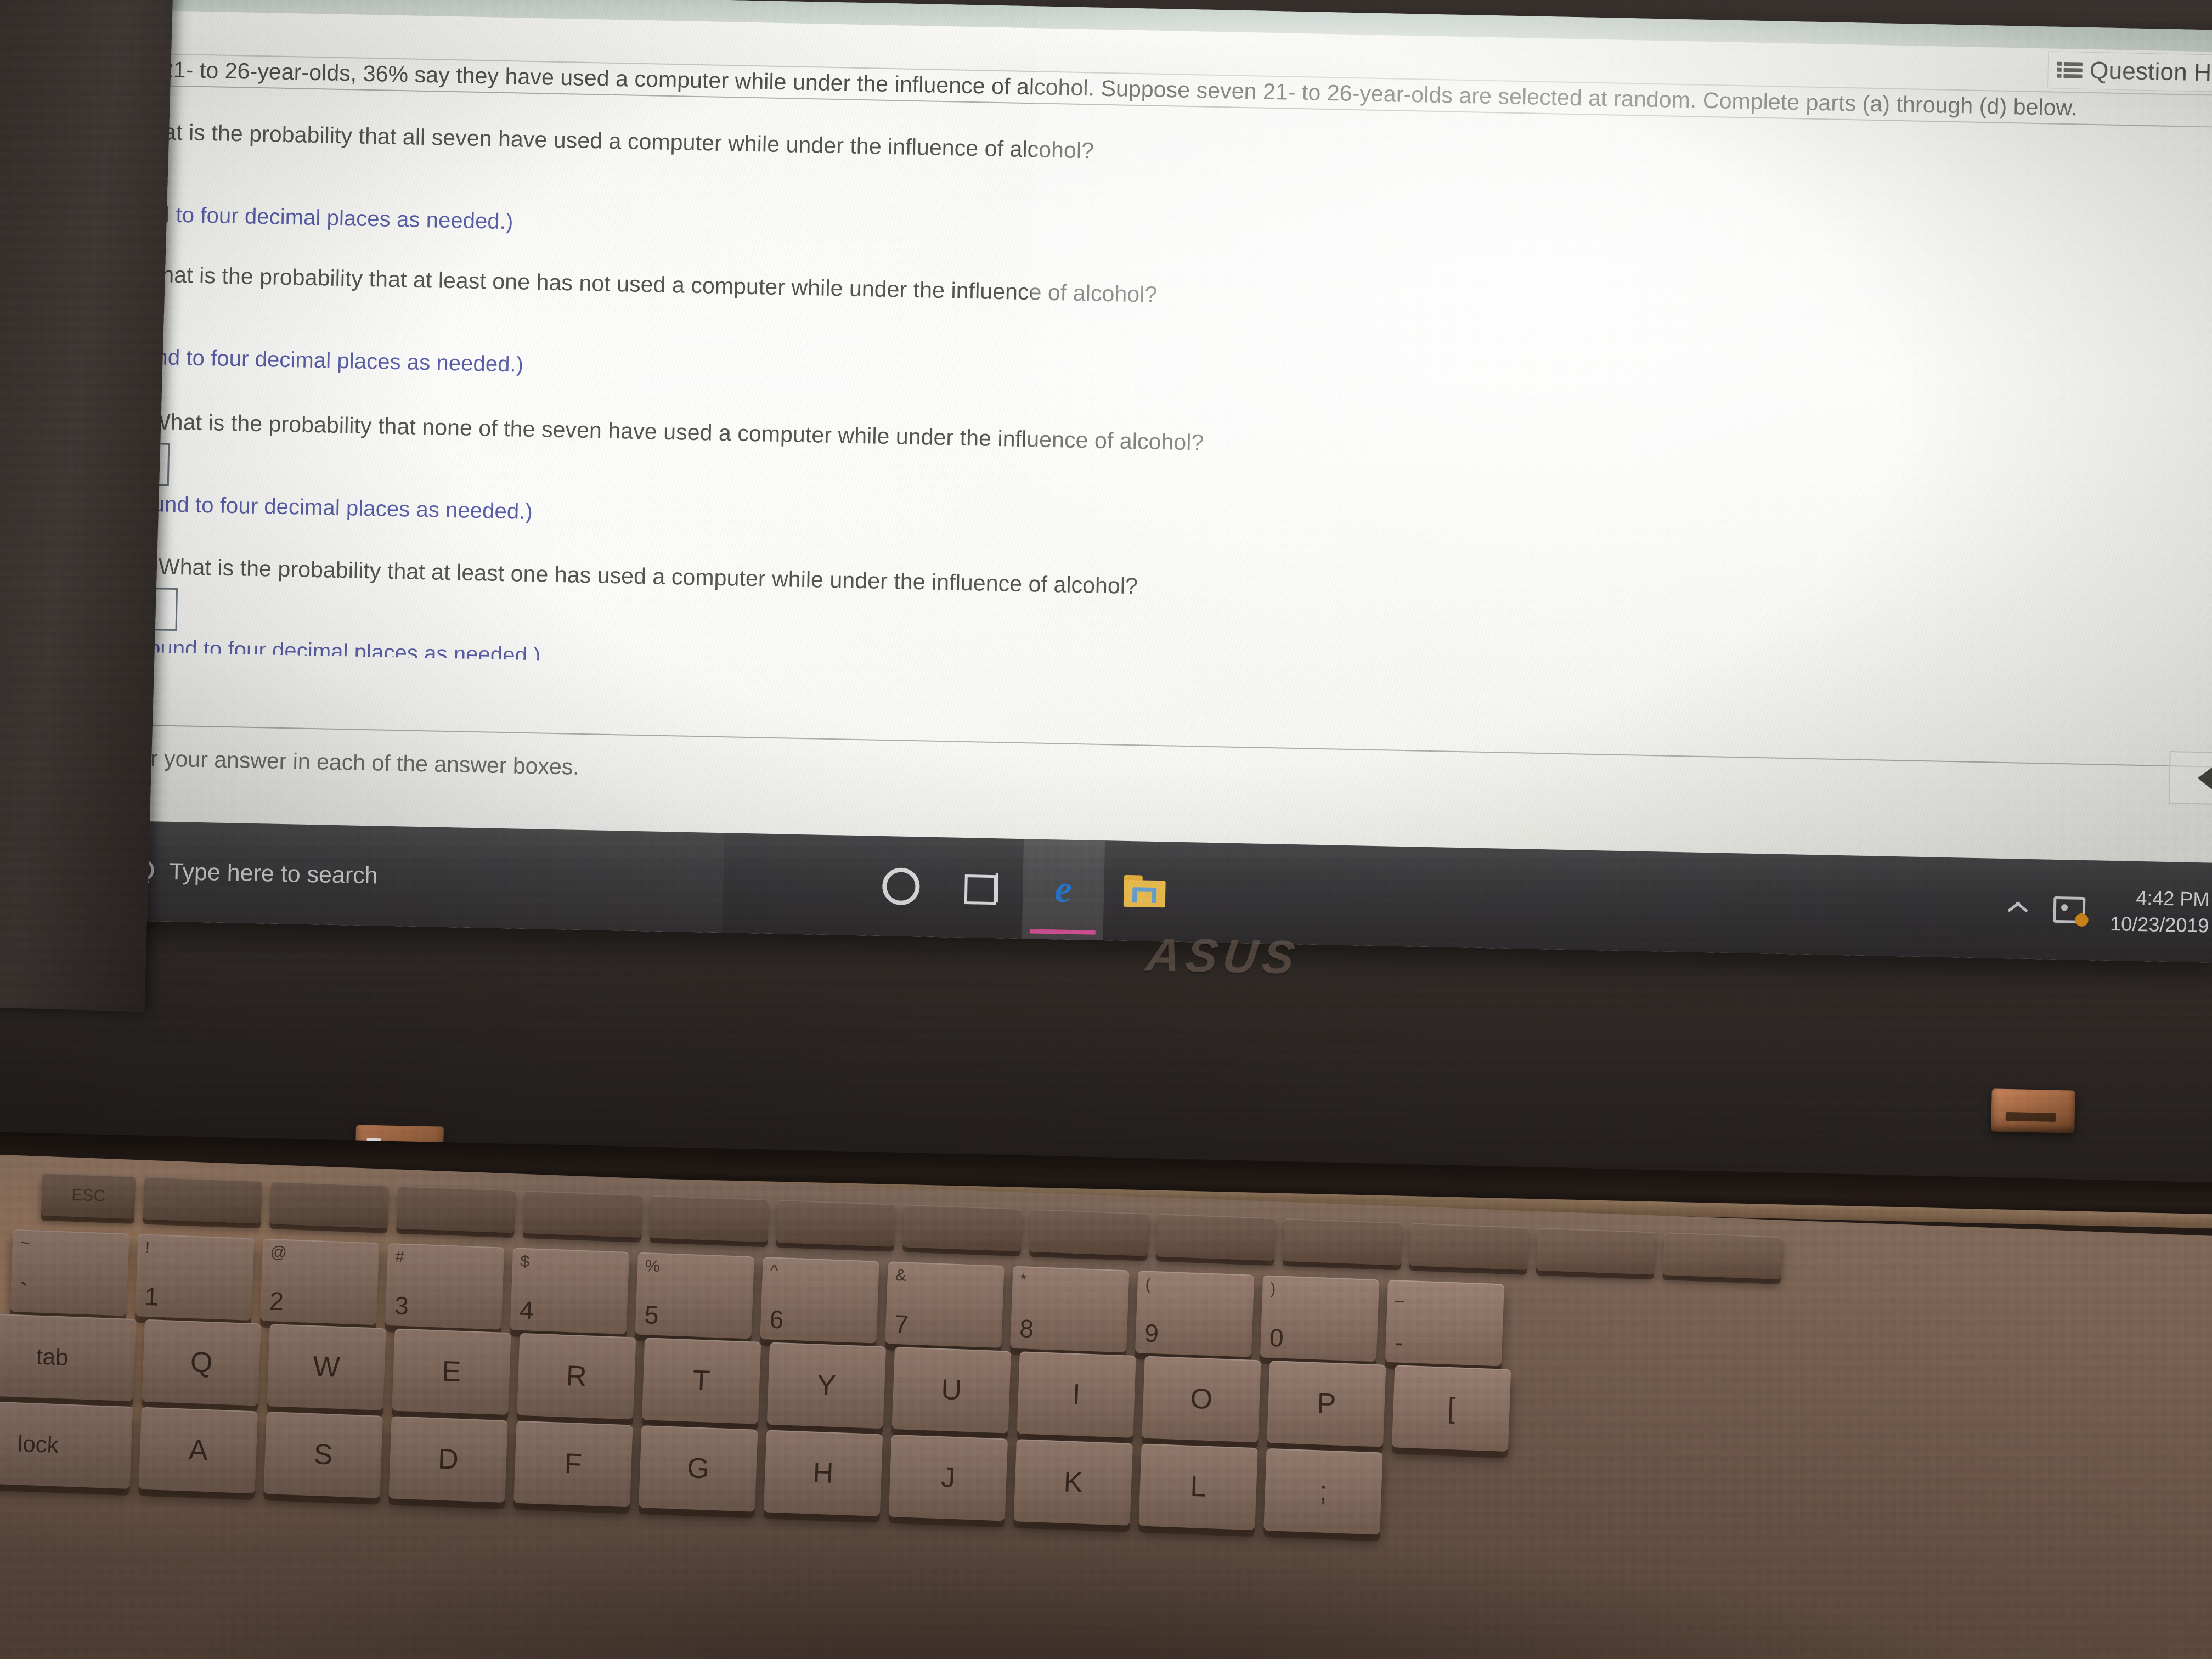 This screenshot has width=2212, height=1659. What do you see at coordinates (1145, 891) in the screenshot?
I see `file-explorer-icon` at bounding box center [1145, 891].